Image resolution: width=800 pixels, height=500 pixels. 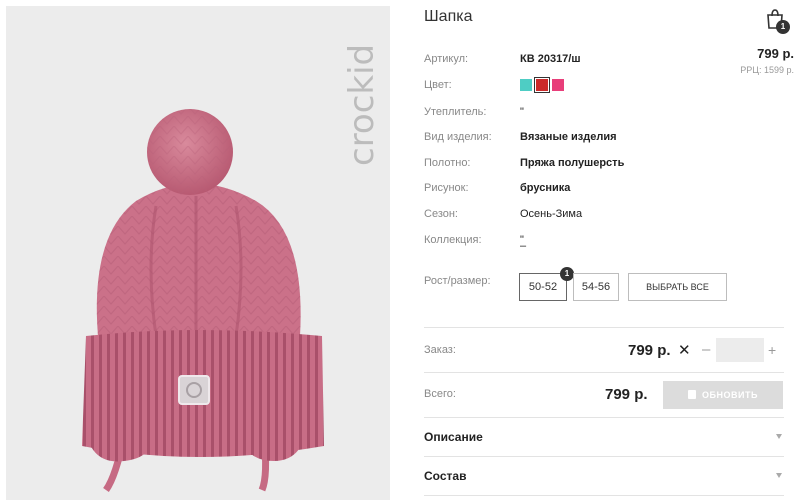 I want to click on attr-label: Артикул:, so click(x=446, y=59).